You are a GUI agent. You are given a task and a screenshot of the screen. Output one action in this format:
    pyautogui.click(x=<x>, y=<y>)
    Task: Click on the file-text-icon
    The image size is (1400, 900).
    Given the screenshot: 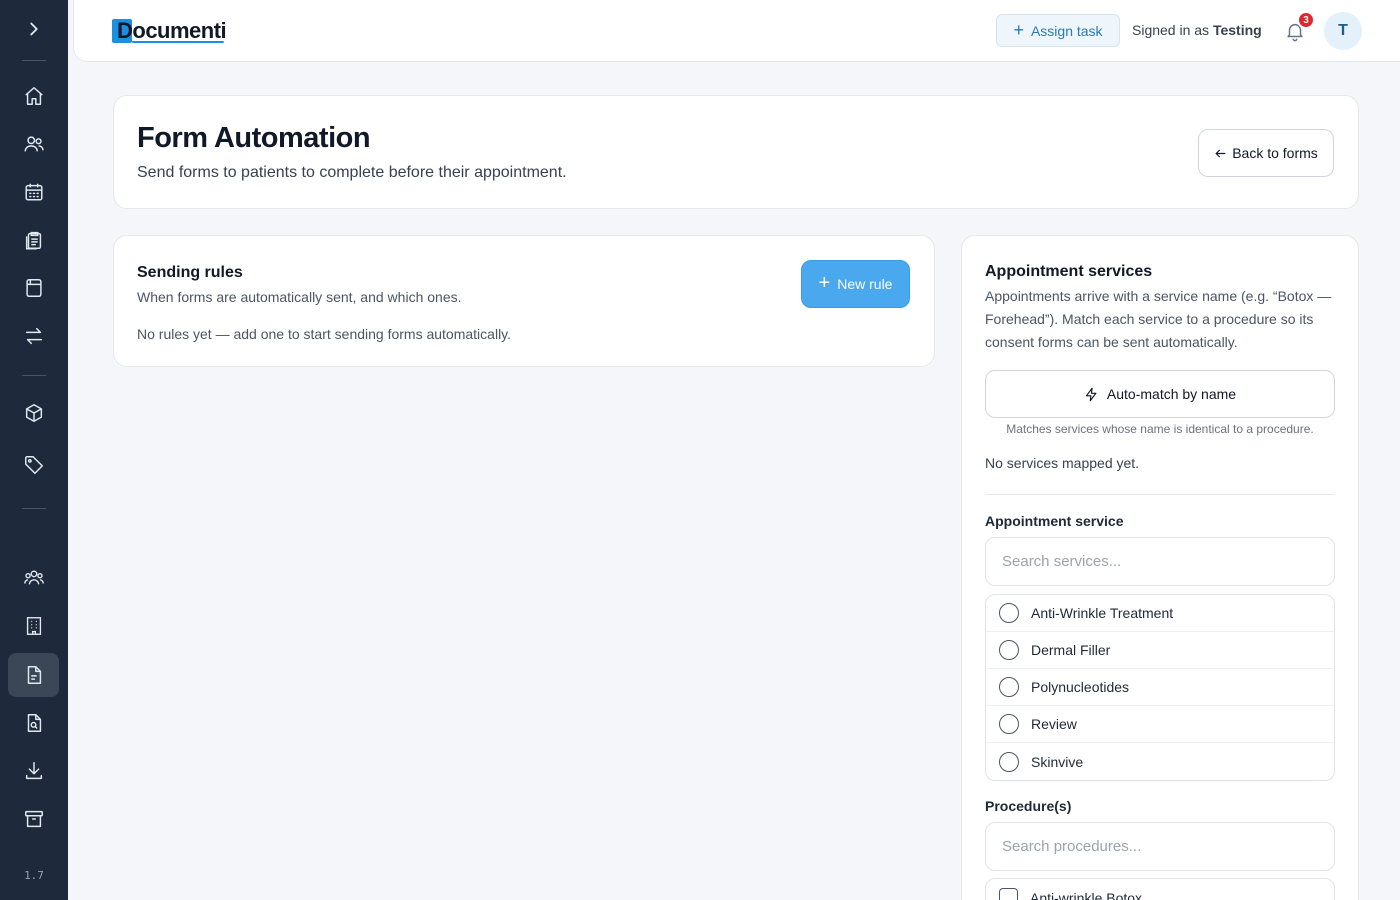 What is the action you would take?
    pyautogui.click(x=34, y=675)
    